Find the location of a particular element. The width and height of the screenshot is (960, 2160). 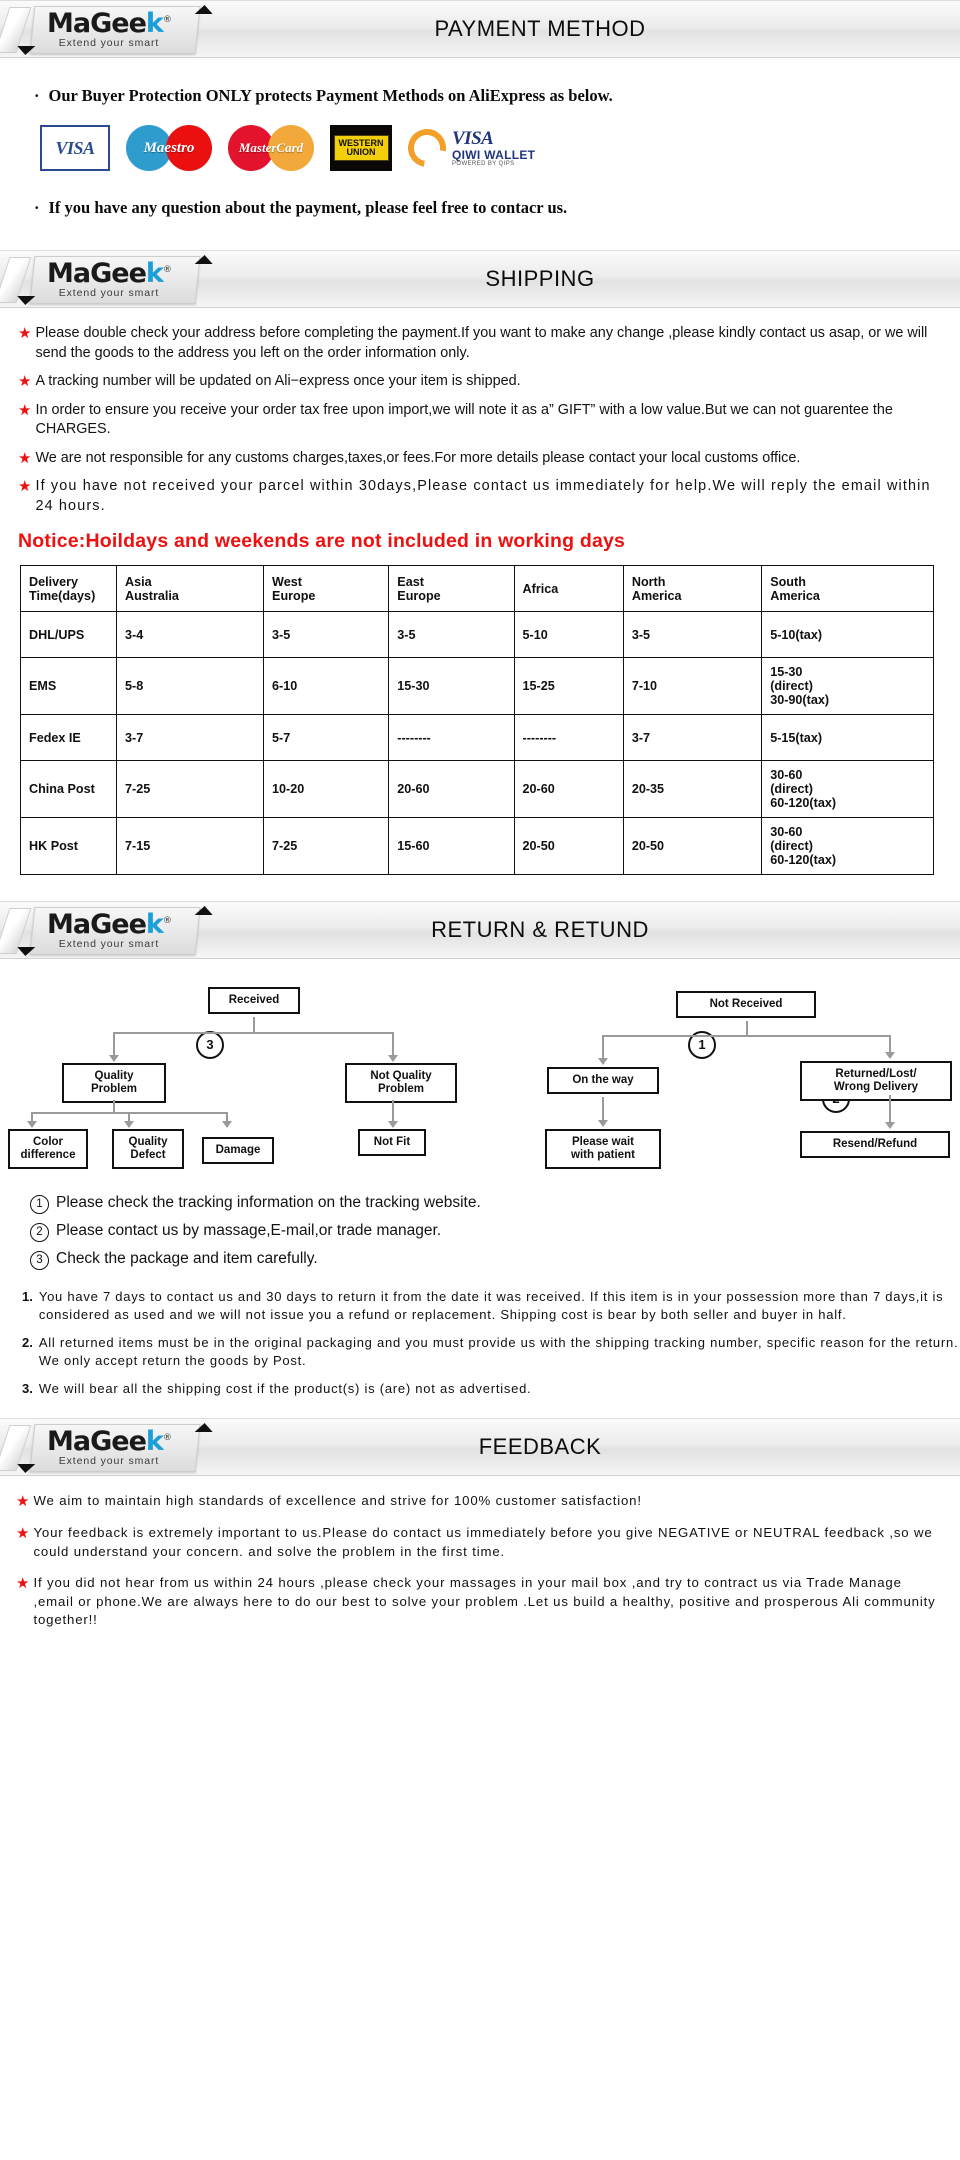

flow-node-on-the-way: On the way is located at coordinates (603, 1080).